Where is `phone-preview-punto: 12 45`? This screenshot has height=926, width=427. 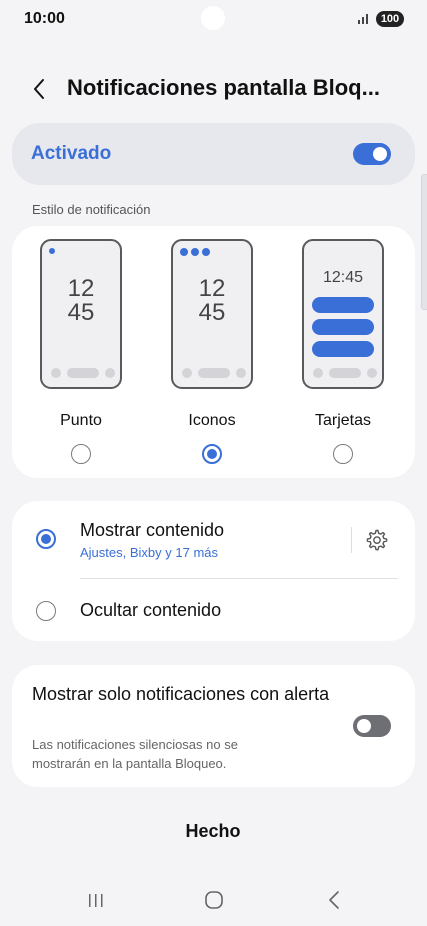
phone-preview-punto: 12 45 is located at coordinates (81, 314).